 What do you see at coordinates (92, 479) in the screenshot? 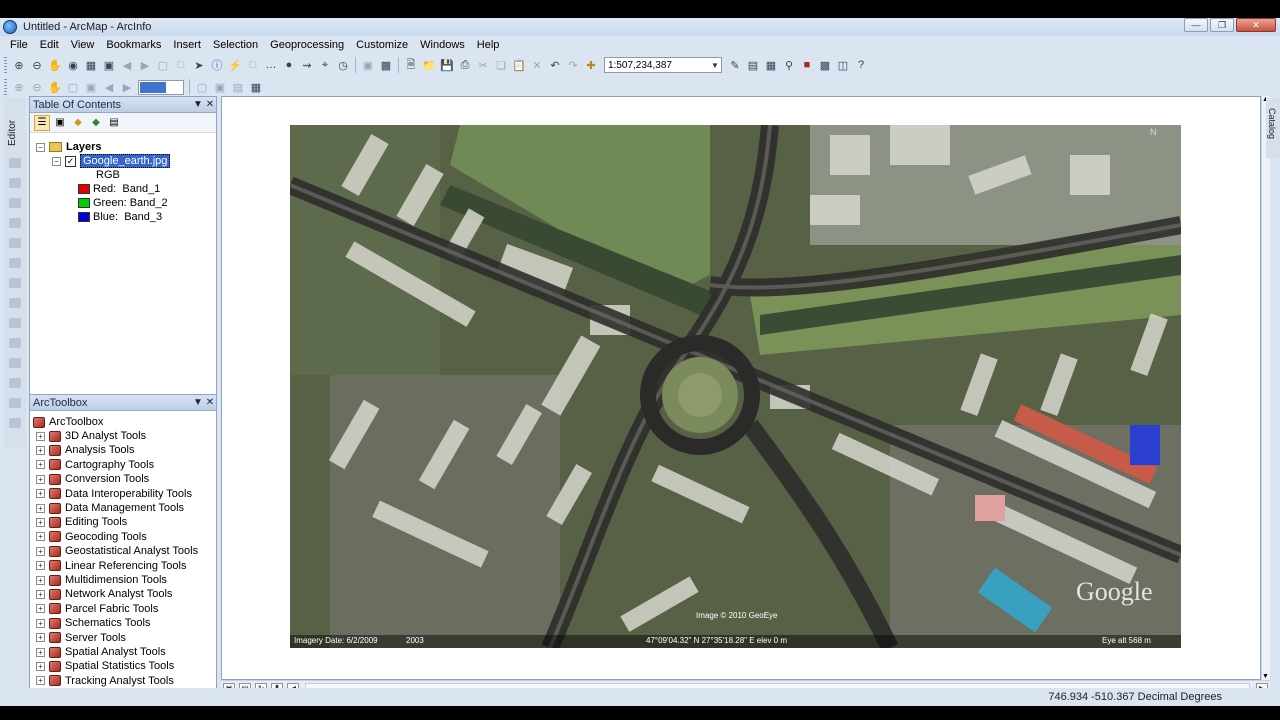
I see `toolbox-item: + Conversion Tools` at bounding box center [92, 479].